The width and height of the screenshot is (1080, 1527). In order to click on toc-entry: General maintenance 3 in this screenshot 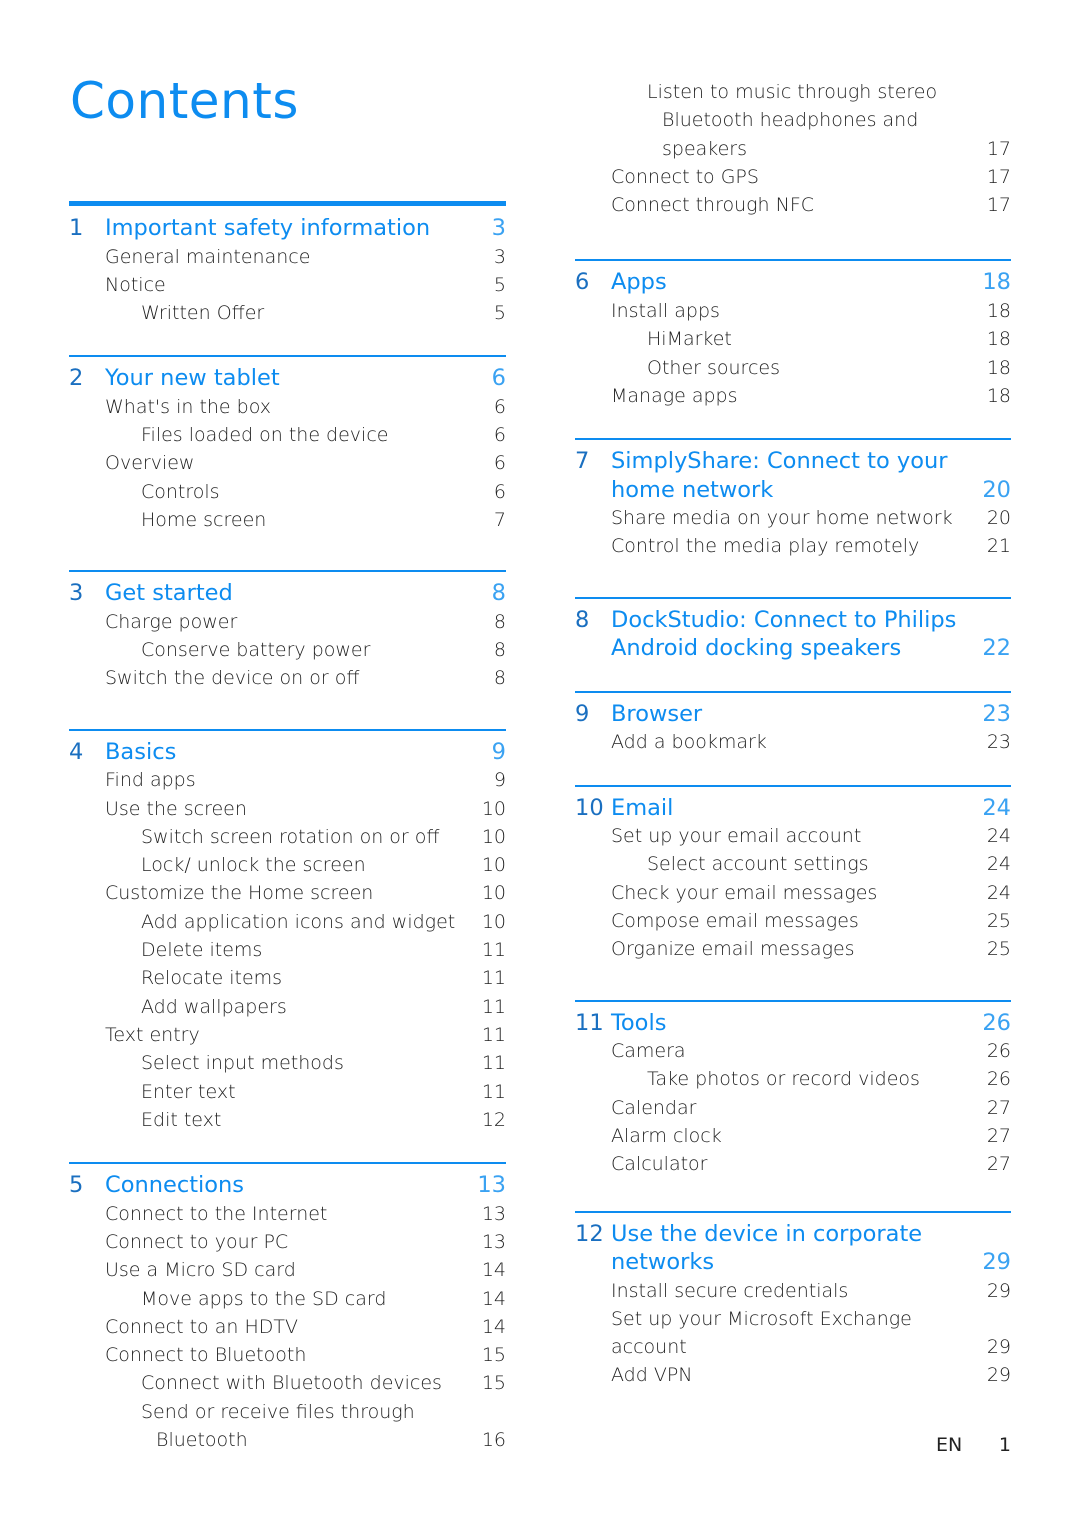, I will do `click(287, 257)`.